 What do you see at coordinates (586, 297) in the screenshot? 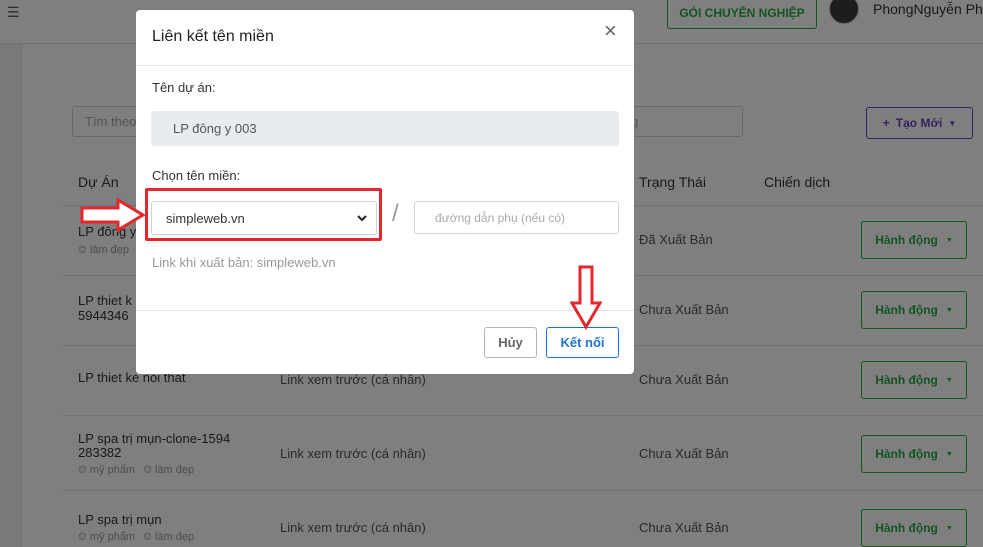
I see `annotation-arrow-down-icon` at bounding box center [586, 297].